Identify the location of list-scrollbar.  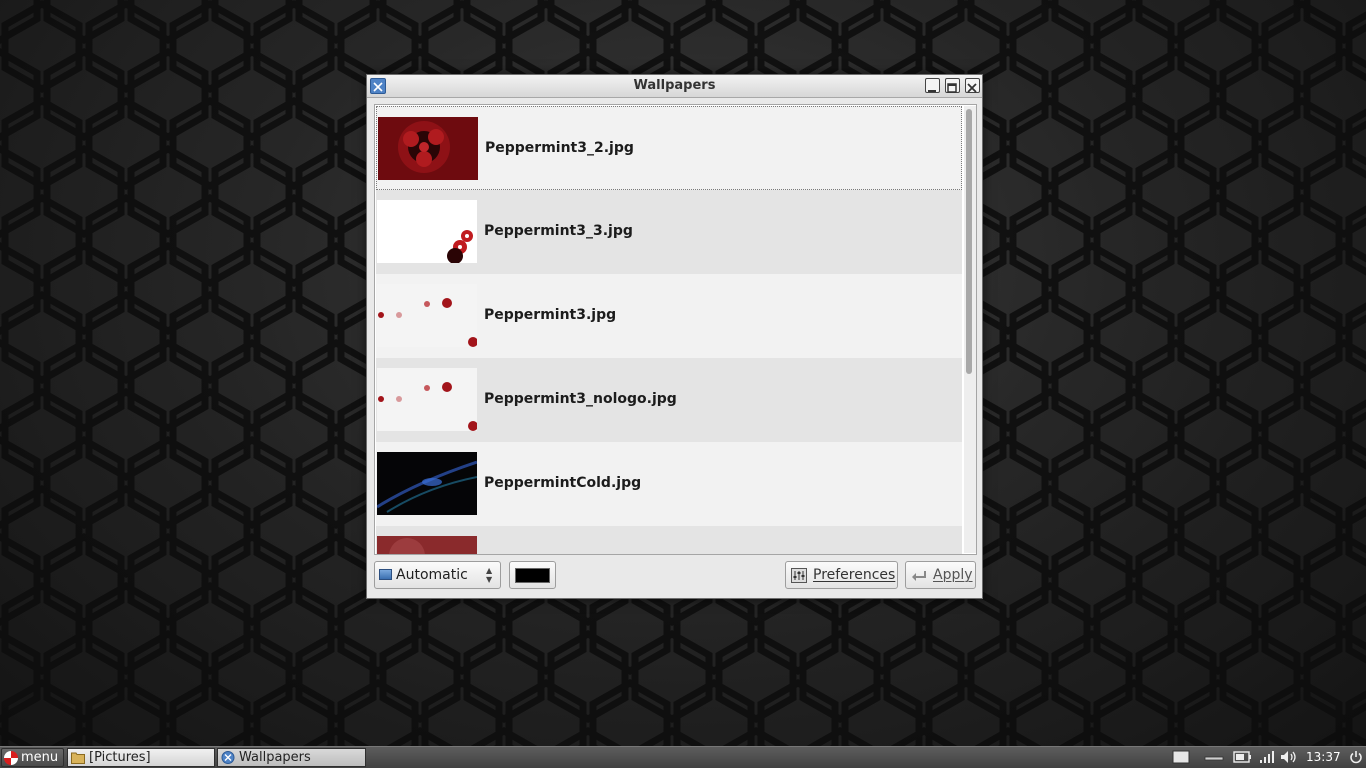
(970, 329).